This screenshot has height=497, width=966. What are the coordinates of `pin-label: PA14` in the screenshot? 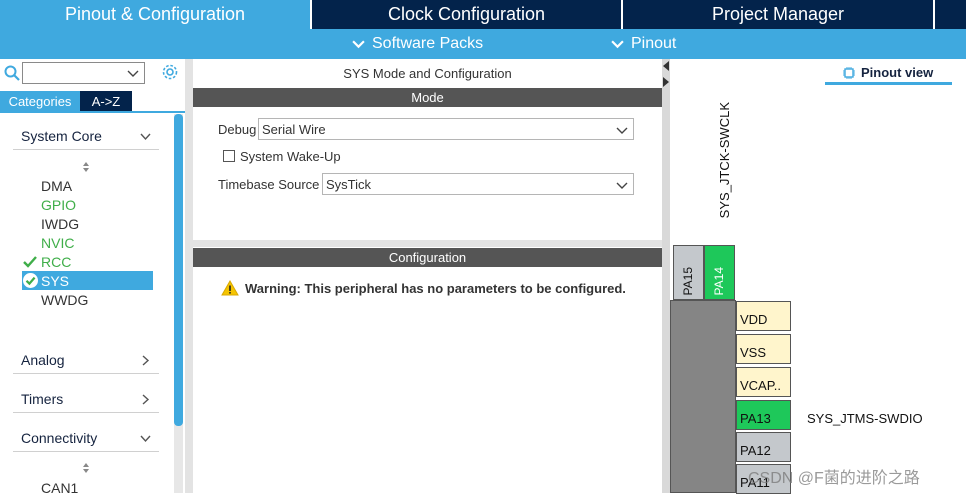 It's located at (719, 280).